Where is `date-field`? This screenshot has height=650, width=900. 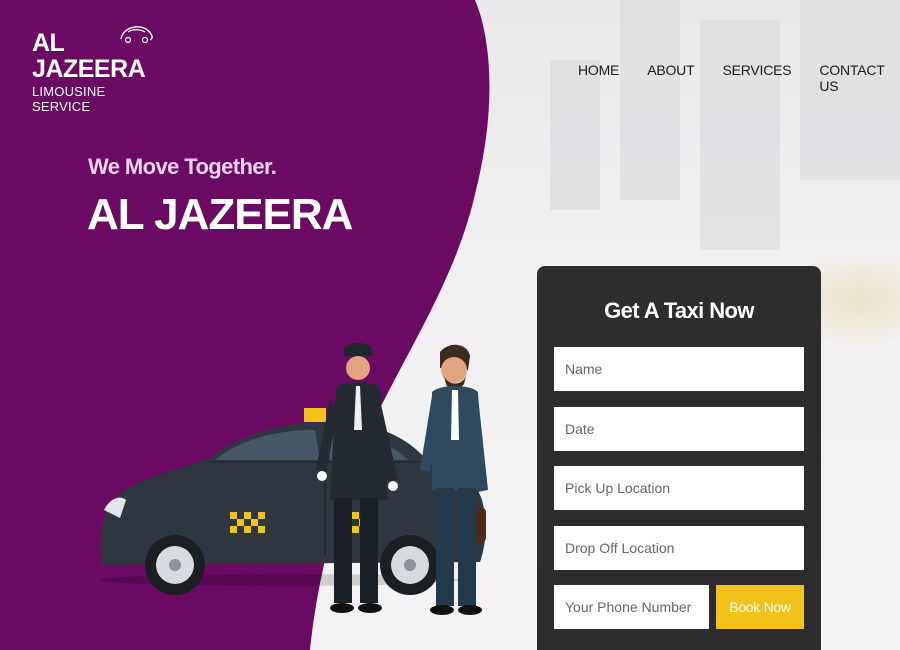
date-field is located at coordinates (679, 429).